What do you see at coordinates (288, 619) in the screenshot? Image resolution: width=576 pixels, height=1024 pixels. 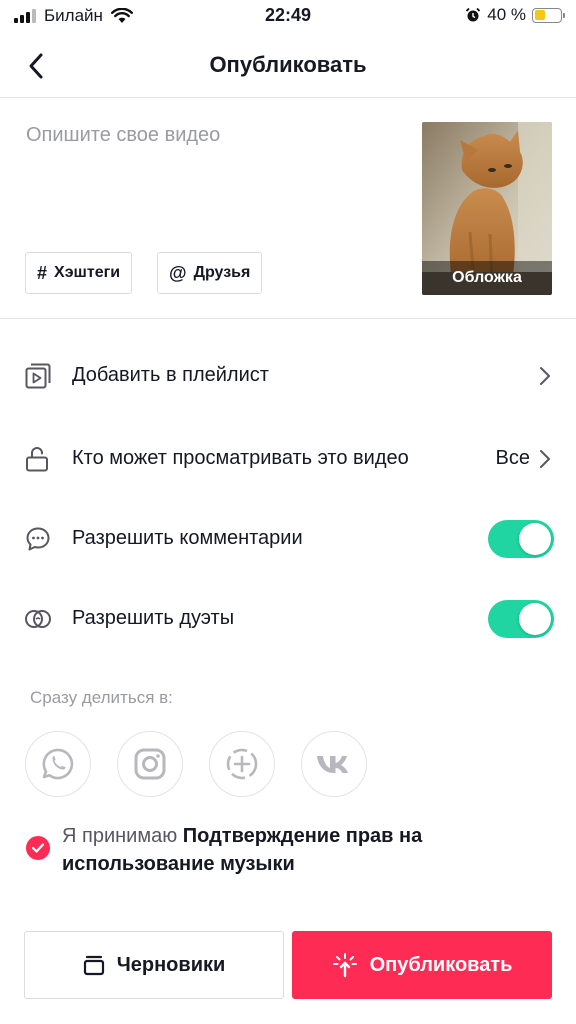 I see `duets-row: Разрешить дуэты` at bounding box center [288, 619].